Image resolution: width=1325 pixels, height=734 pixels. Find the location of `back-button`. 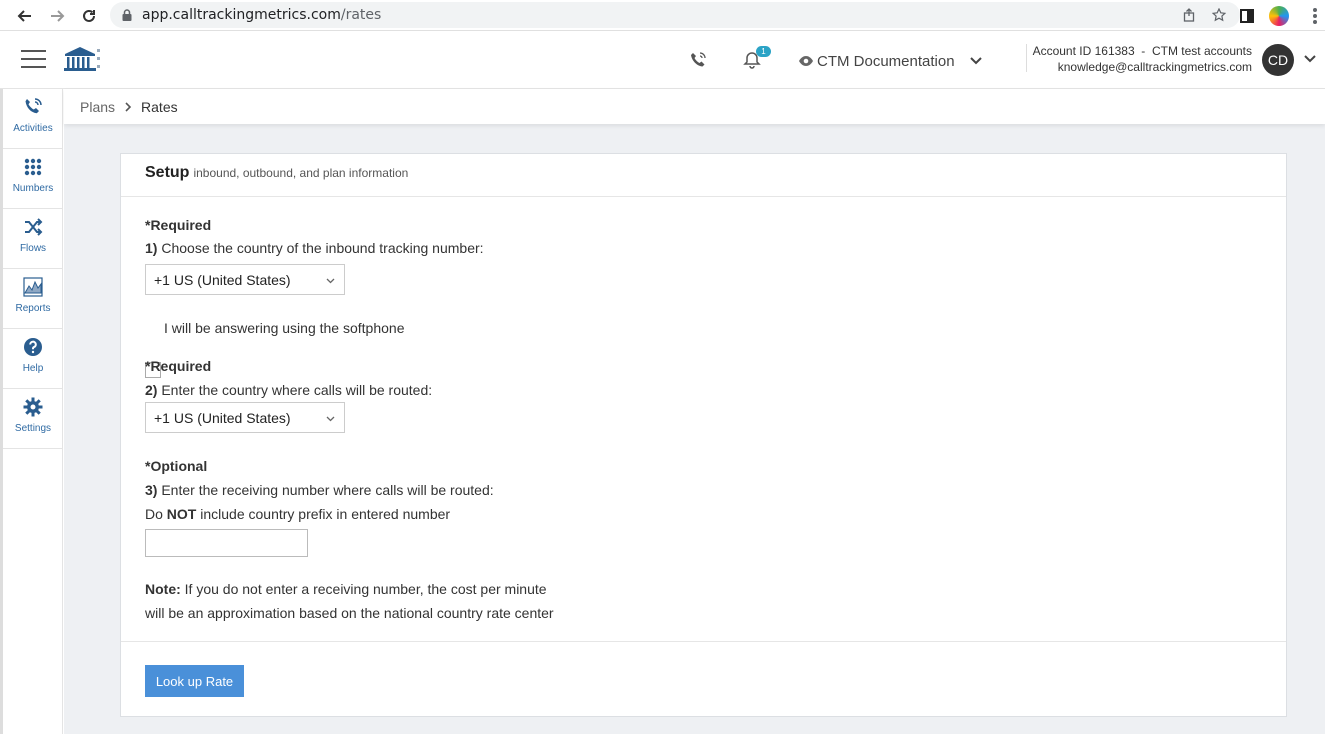

back-button is located at coordinates (25, 15).